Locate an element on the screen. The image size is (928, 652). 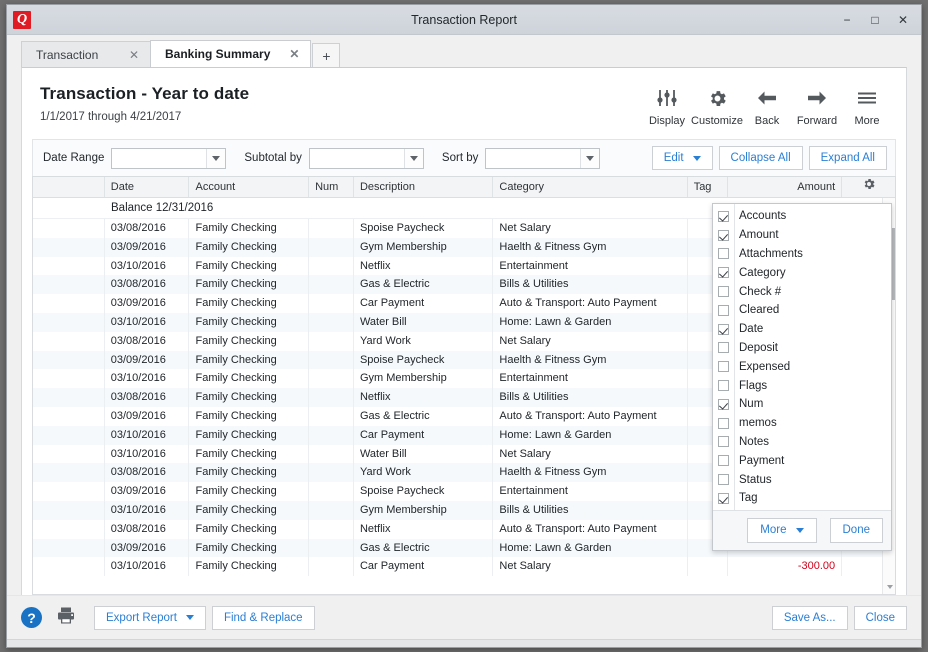
help-button: ? is located at coordinates (31, 617).